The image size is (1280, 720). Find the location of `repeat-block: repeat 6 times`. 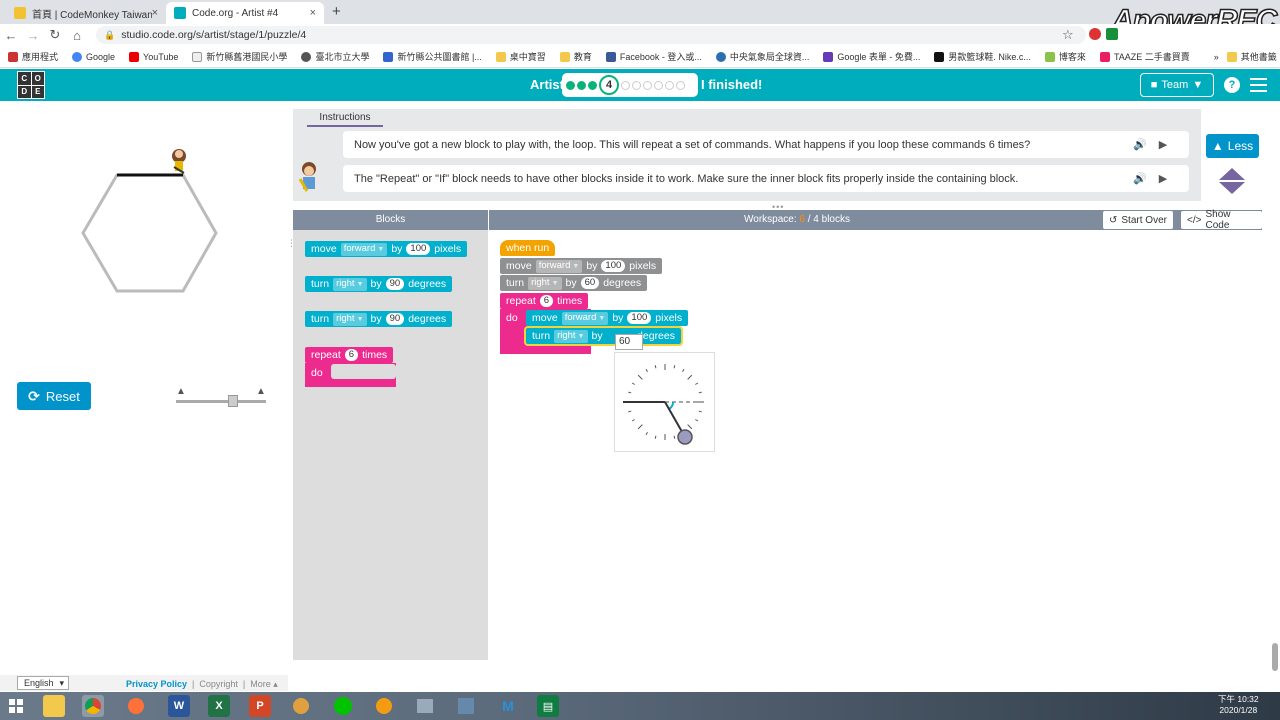

repeat-block: repeat 6 times is located at coordinates (544, 301).